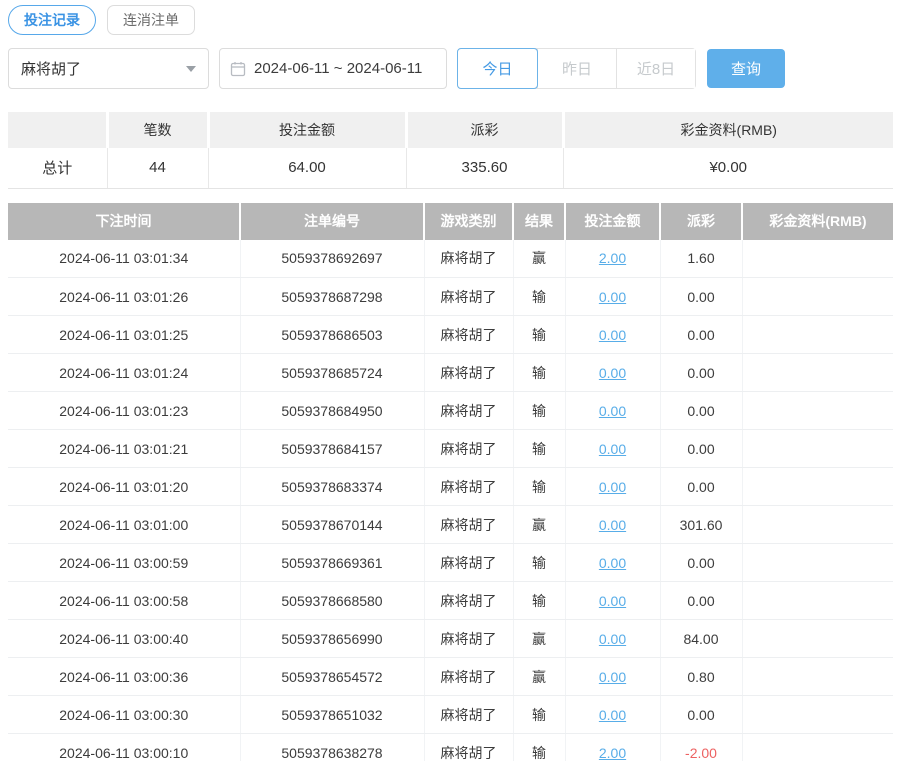  I want to click on quick-range-today: 今日, so click(497, 68).